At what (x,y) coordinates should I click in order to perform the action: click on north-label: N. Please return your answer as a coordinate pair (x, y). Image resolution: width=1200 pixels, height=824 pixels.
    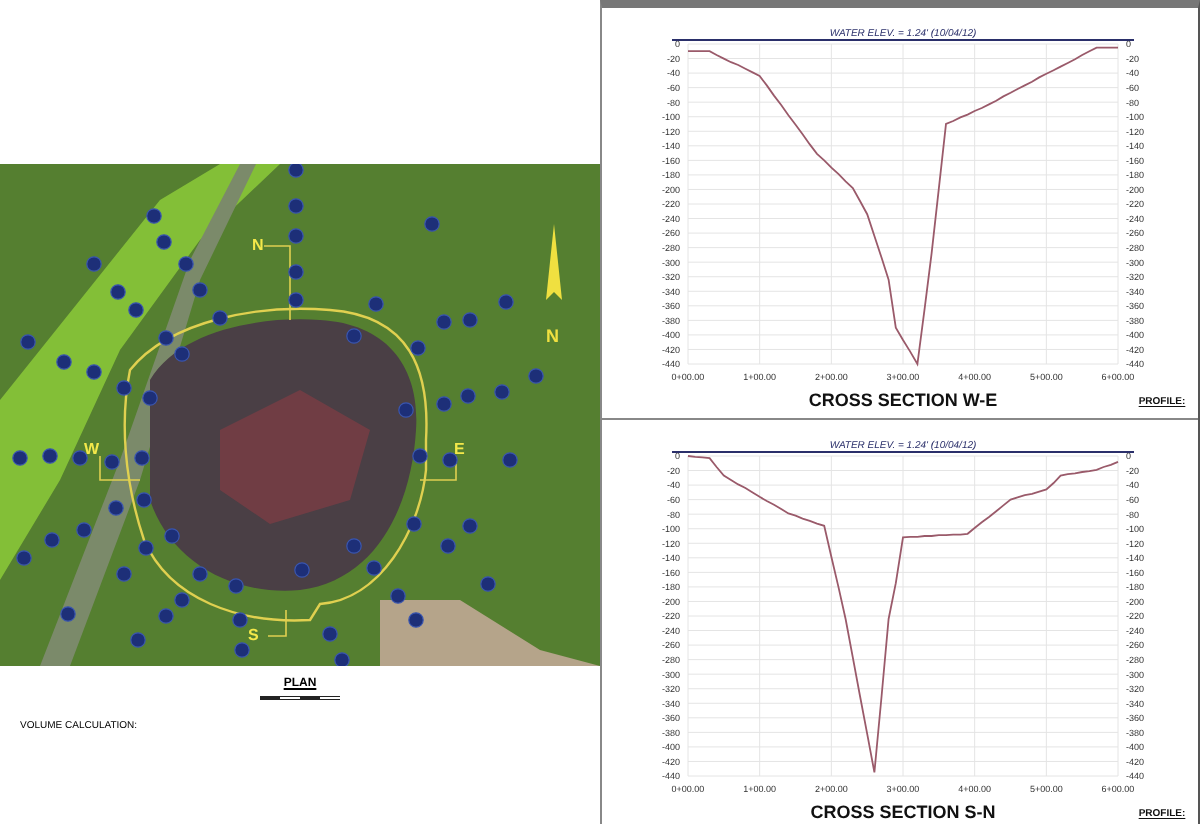
    Looking at the image, I should click on (552, 336).